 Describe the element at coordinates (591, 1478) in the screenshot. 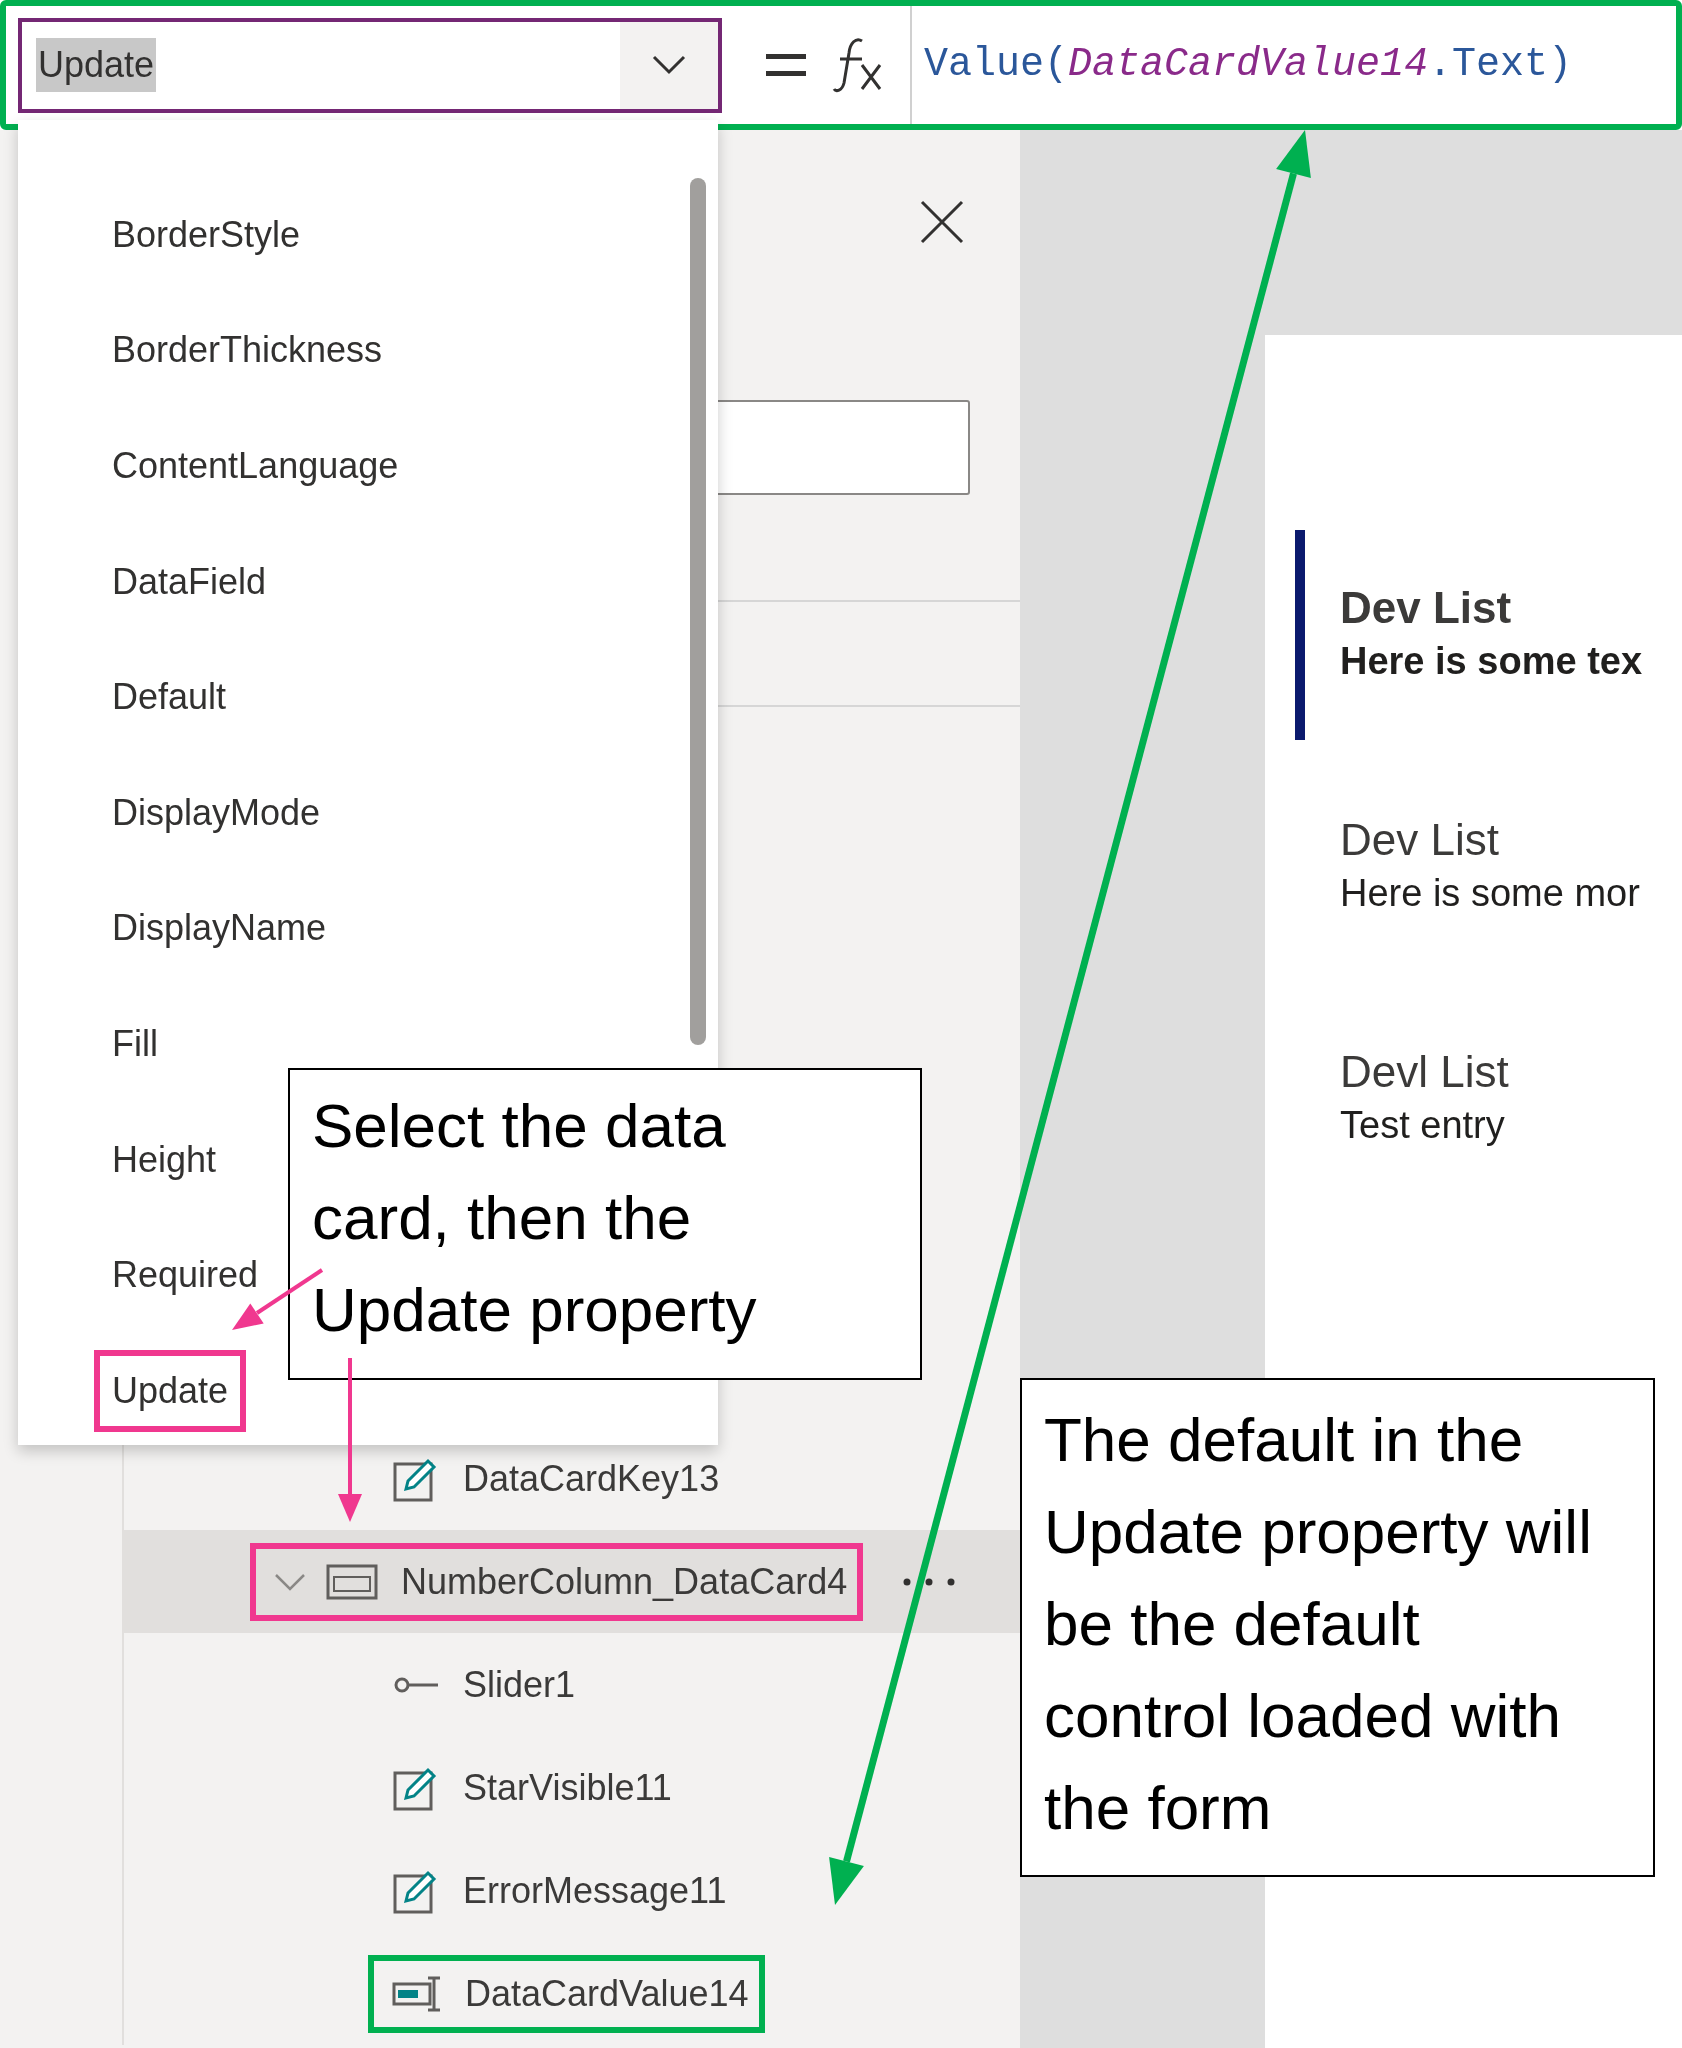

I see `tree-item-label: DataCardKey13` at that location.